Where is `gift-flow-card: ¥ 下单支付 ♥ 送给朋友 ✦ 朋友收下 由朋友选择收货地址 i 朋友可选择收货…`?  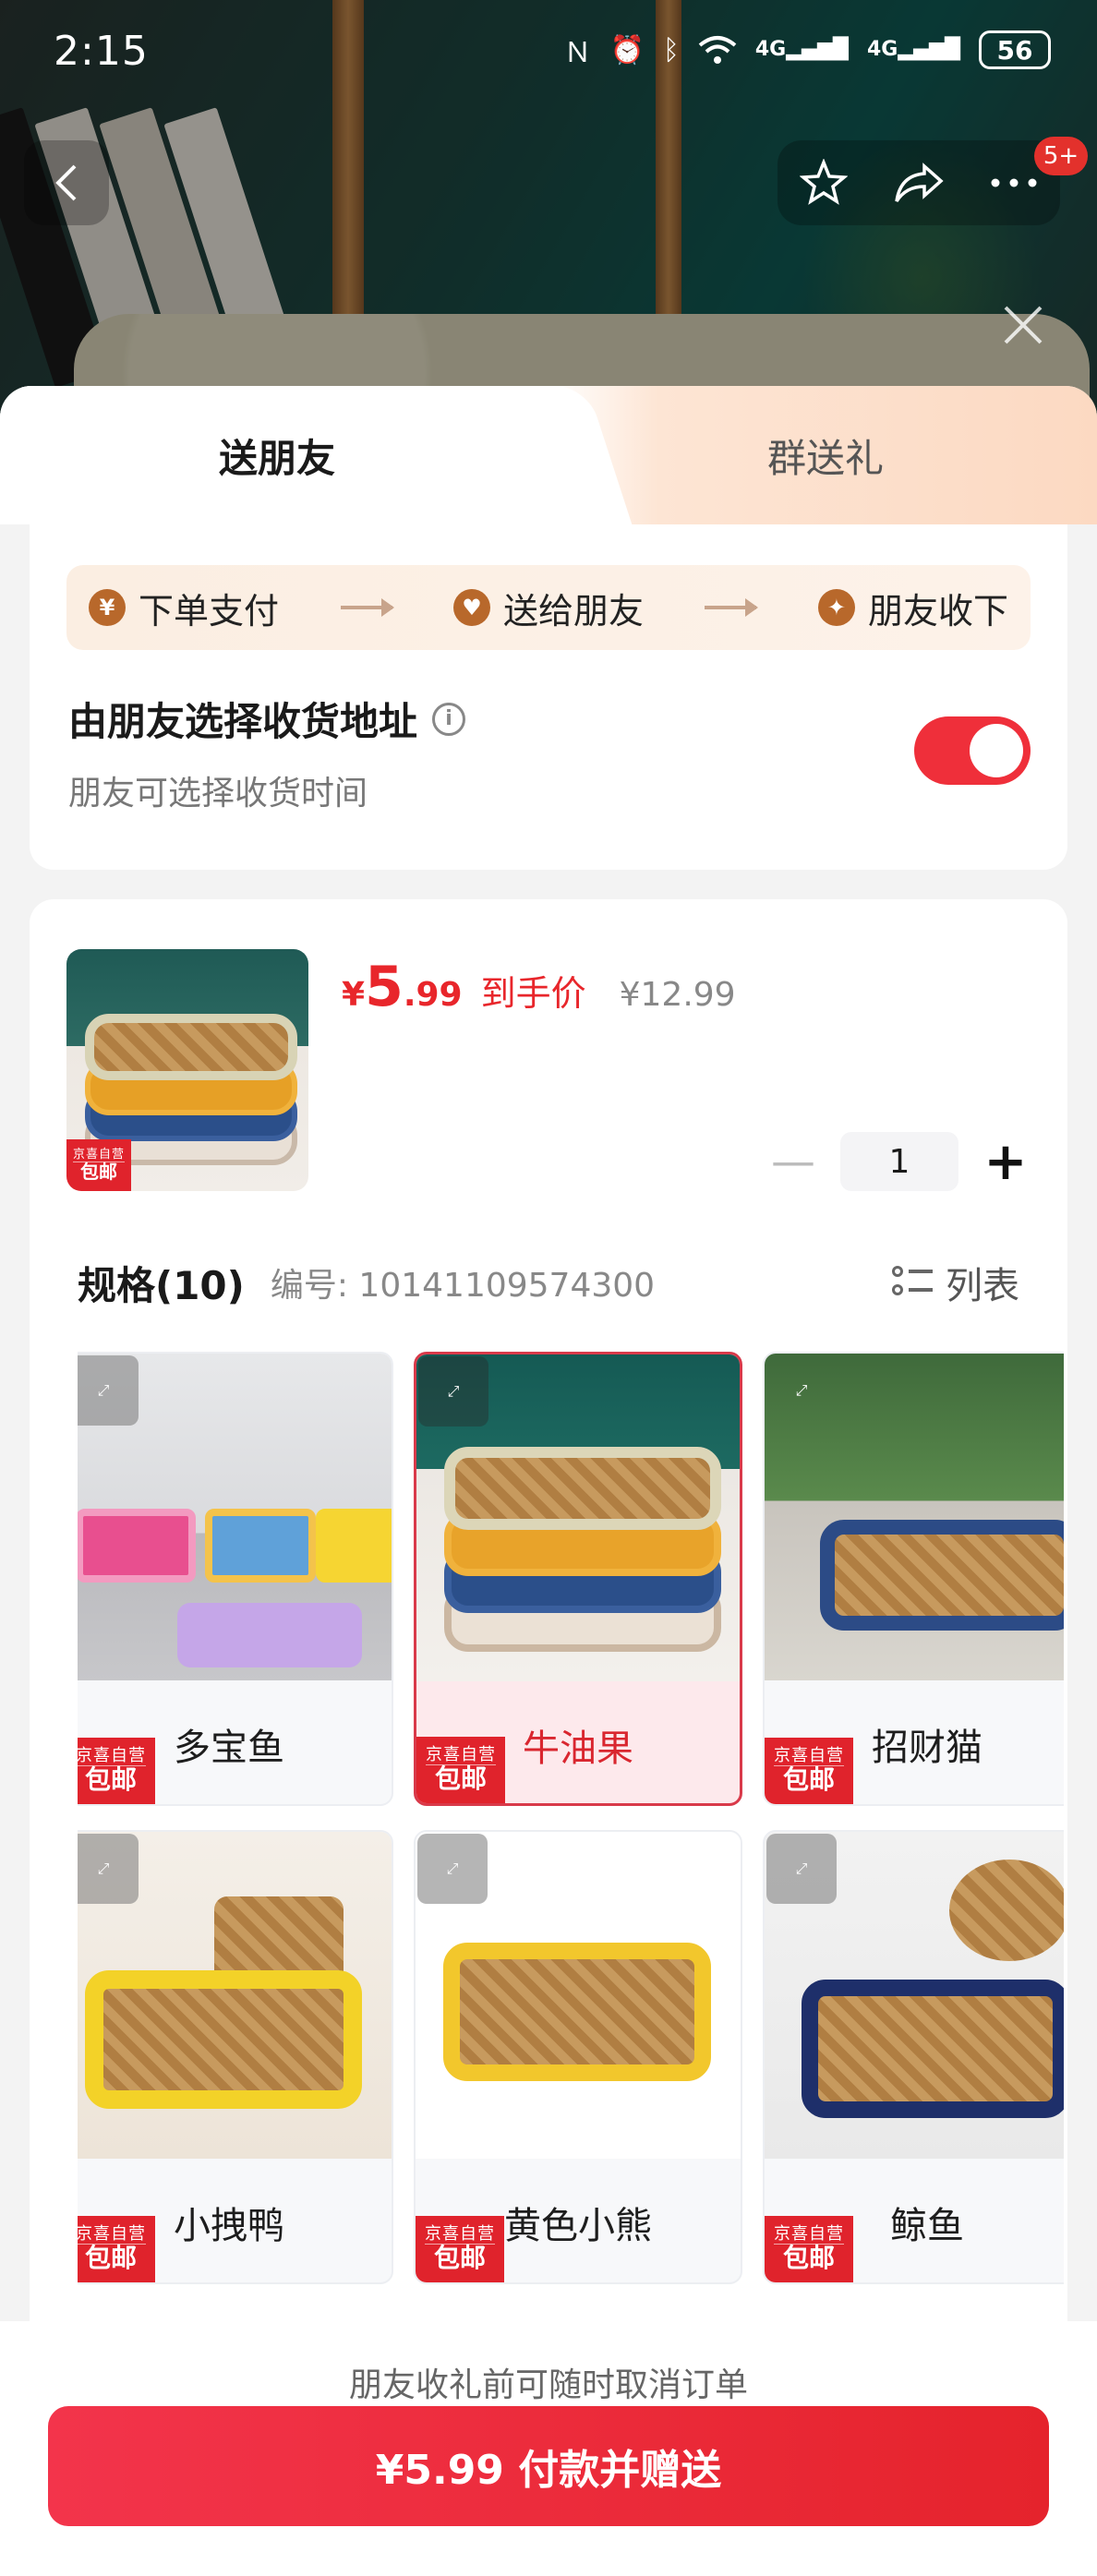 gift-flow-card: ¥ 下单支付 ♥ 送给朋友 ✦ 朋友收下 由朋友选择收货地址 i 朋友可选择收货… is located at coordinates (548, 697).